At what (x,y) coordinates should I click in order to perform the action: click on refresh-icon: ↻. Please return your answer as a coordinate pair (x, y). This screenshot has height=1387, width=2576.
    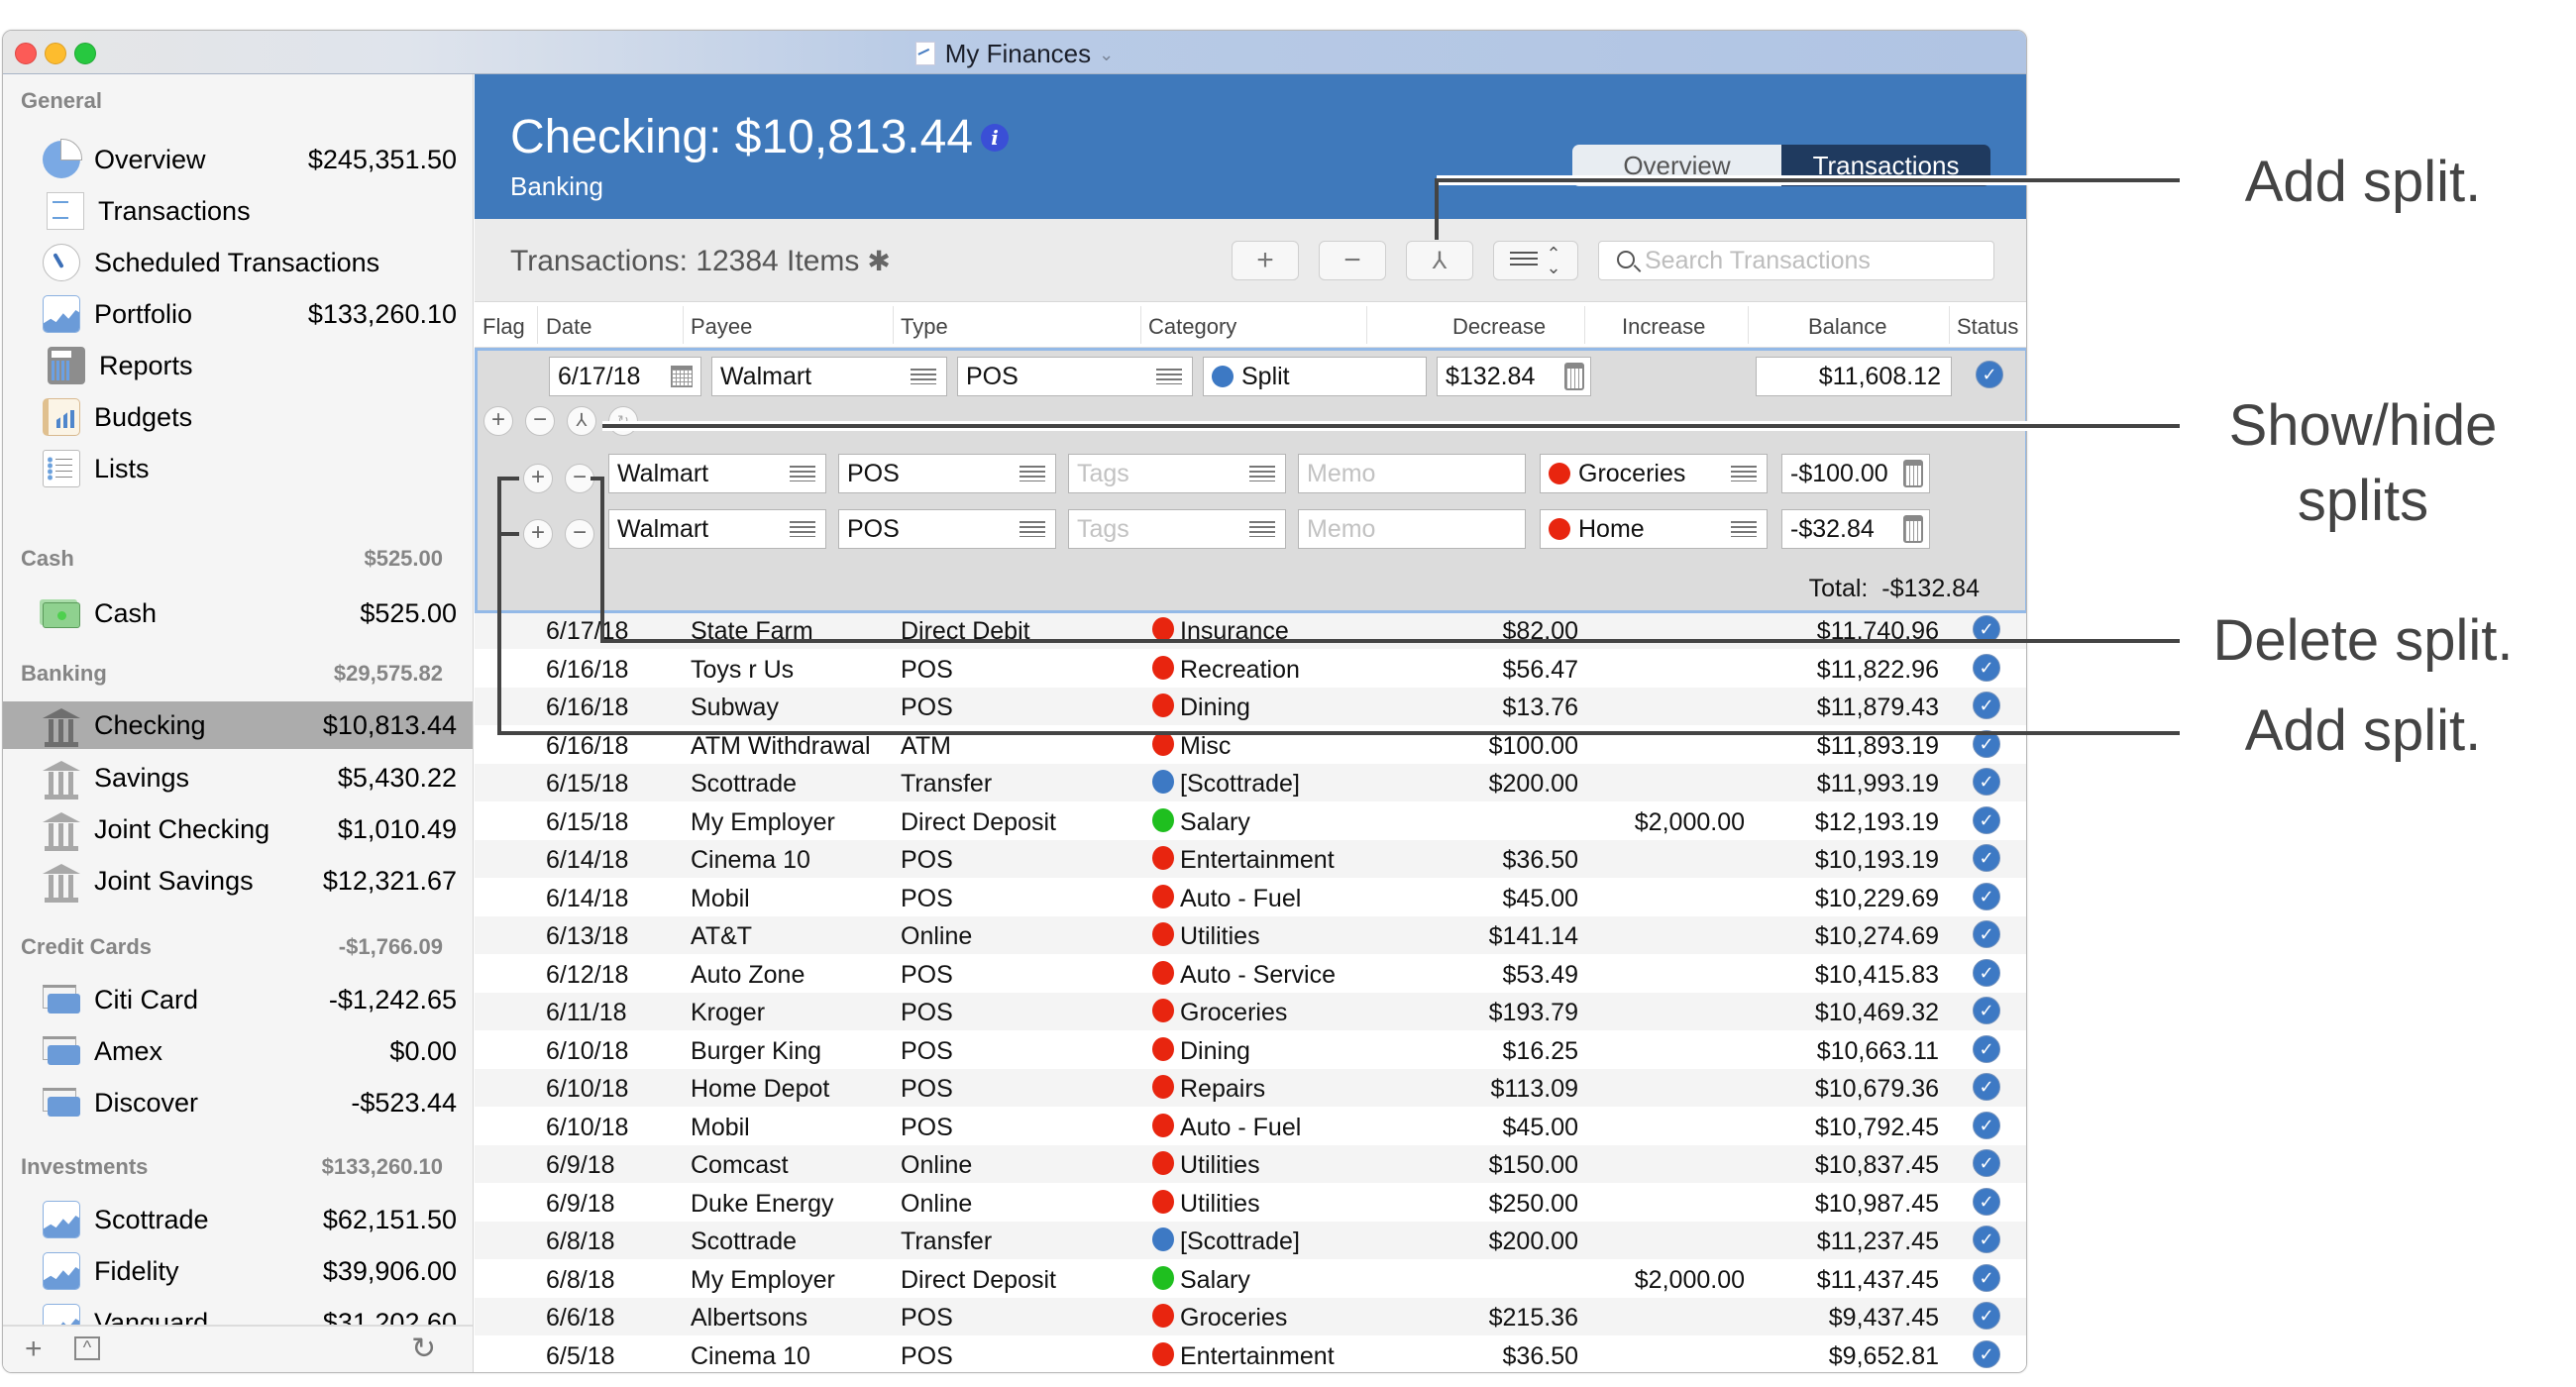
    Looking at the image, I should click on (423, 1349).